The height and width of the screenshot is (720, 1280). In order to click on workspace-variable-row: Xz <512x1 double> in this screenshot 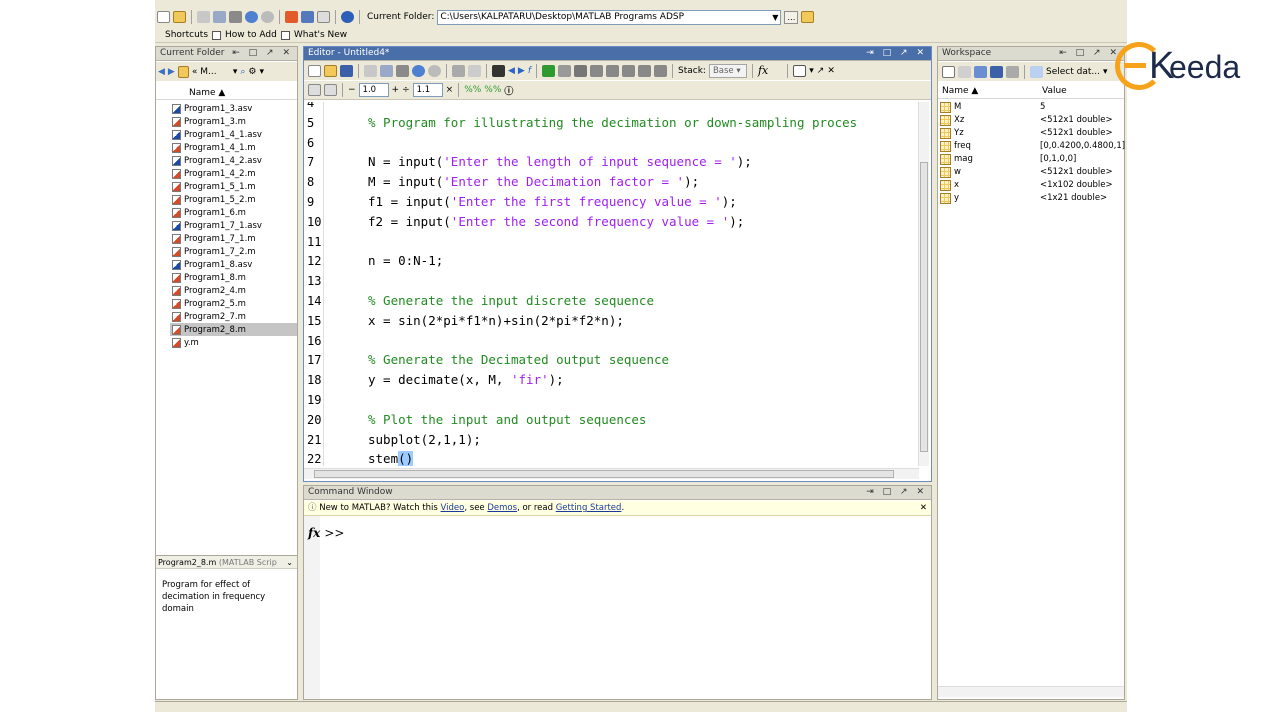, I will do `click(1031, 120)`.